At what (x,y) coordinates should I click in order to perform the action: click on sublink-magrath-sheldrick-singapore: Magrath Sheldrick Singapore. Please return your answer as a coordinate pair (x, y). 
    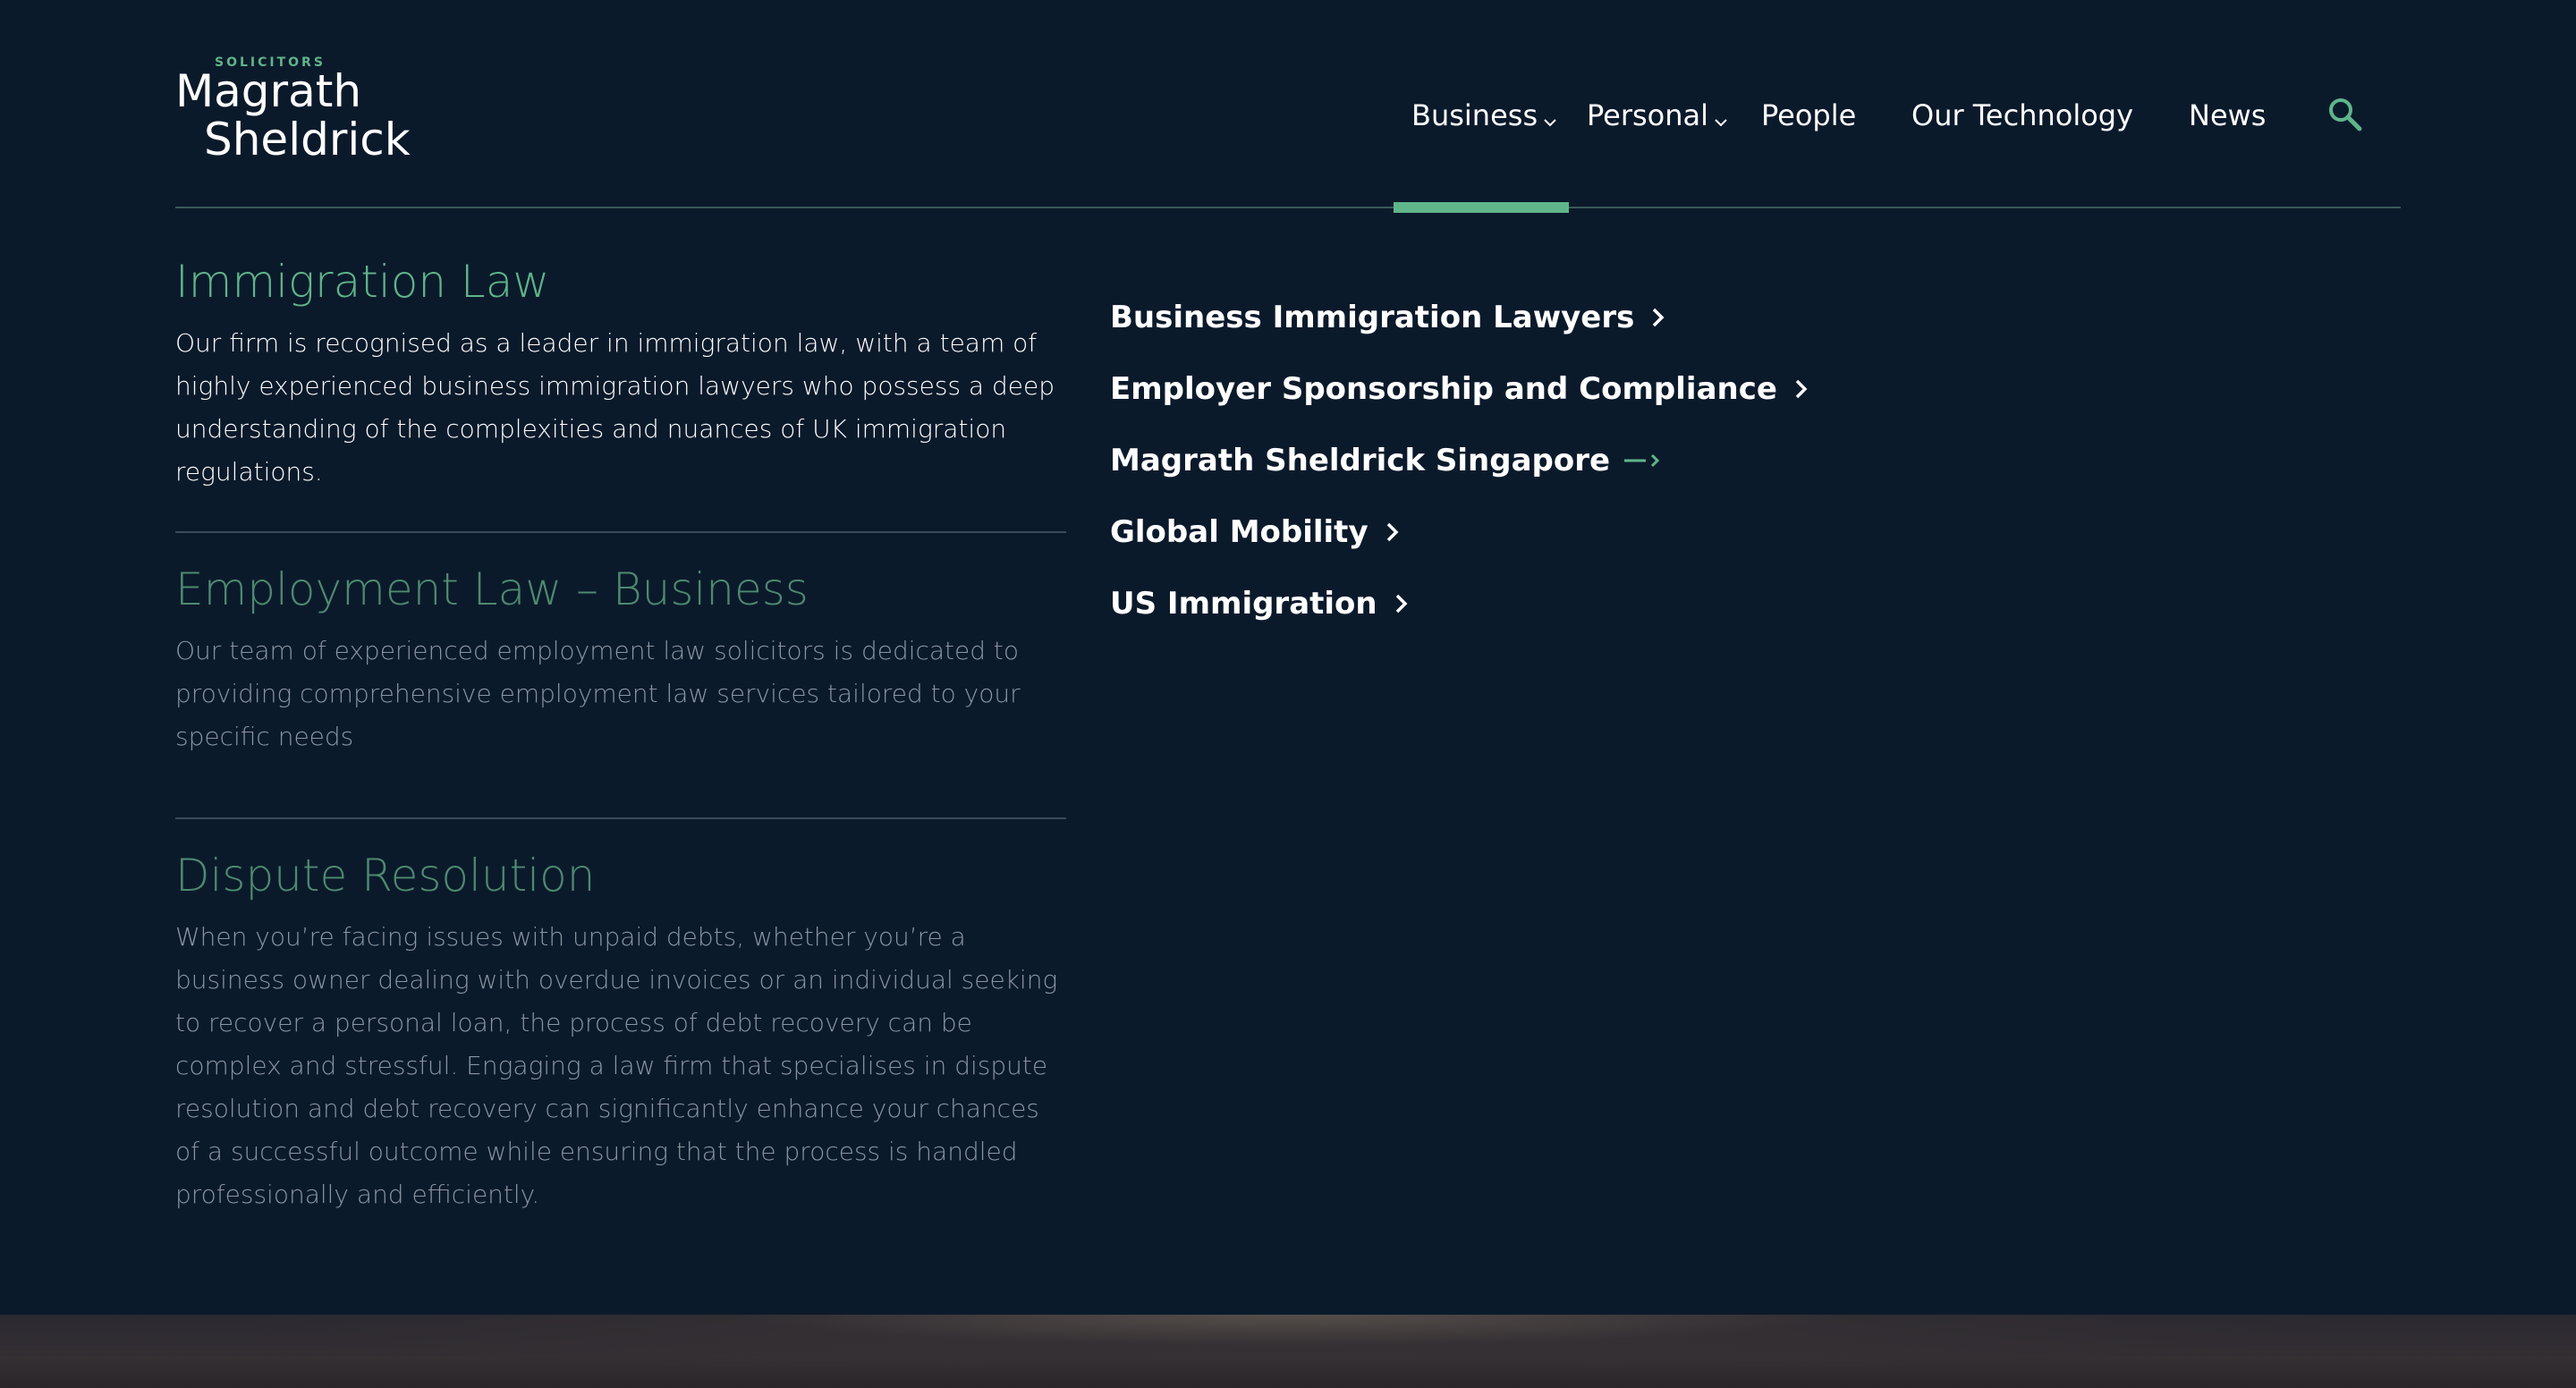
    Looking at the image, I should click on (1512, 461).